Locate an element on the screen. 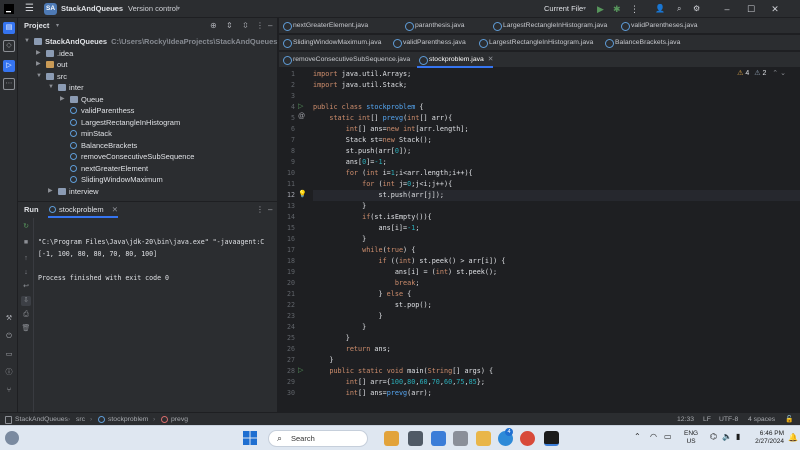 The width and height of the screenshot is (800, 450). git-icon: ⑂ is located at coordinates (9, 392).